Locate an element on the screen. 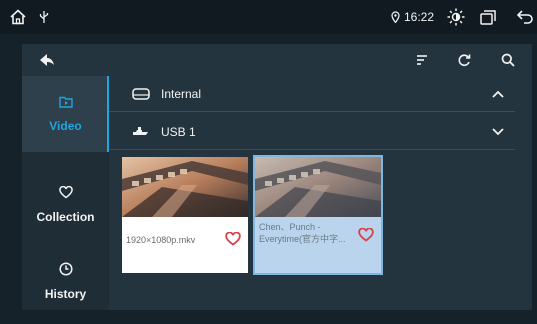 This screenshot has width=537, height=324. video-folder-icon is located at coordinates (65, 104).